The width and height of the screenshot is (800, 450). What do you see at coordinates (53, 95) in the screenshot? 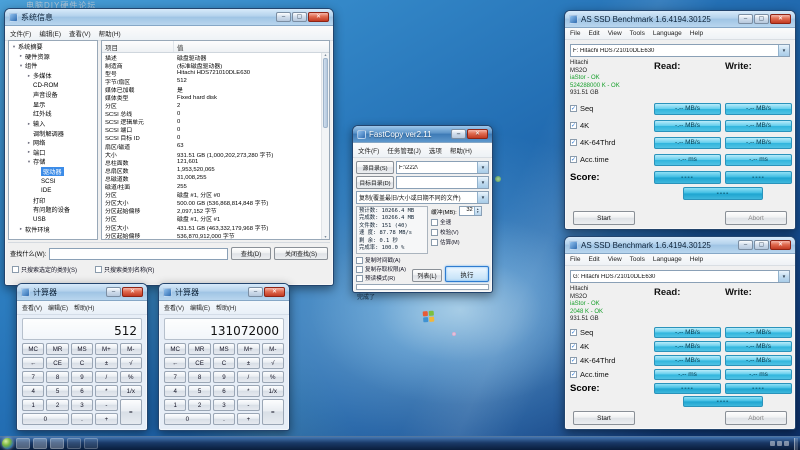
I see `tree-item: 声音设备` at bounding box center [53, 95].